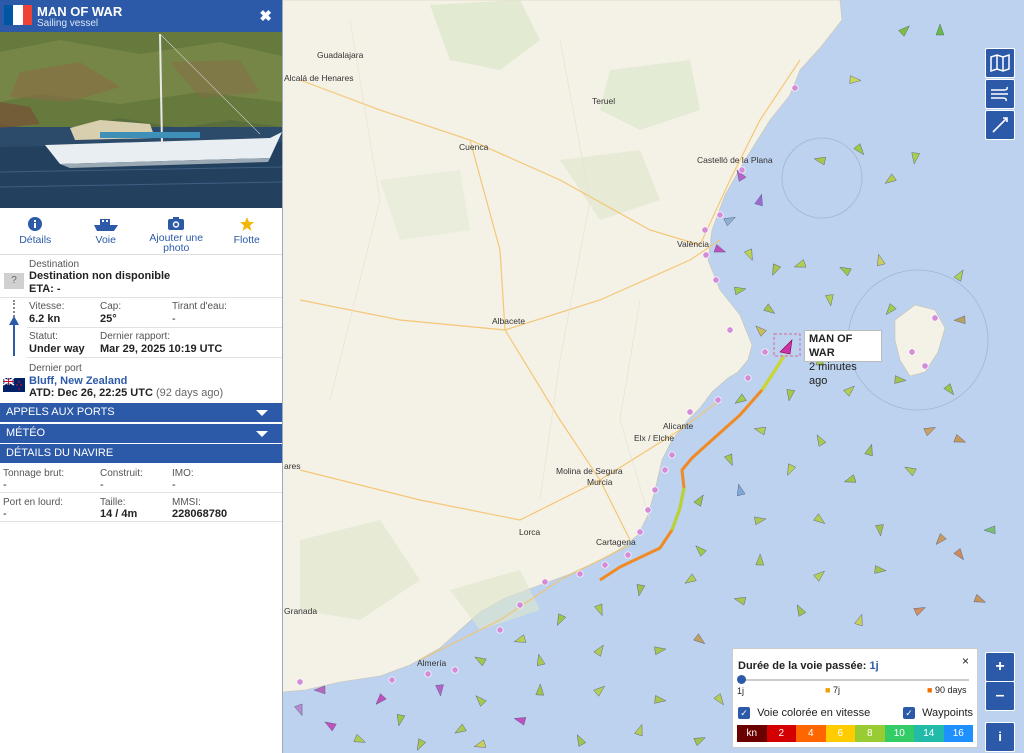  Describe the element at coordinates (833, 374) in the screenshot. I see `callout-time: 2 minutes ago` at that location.